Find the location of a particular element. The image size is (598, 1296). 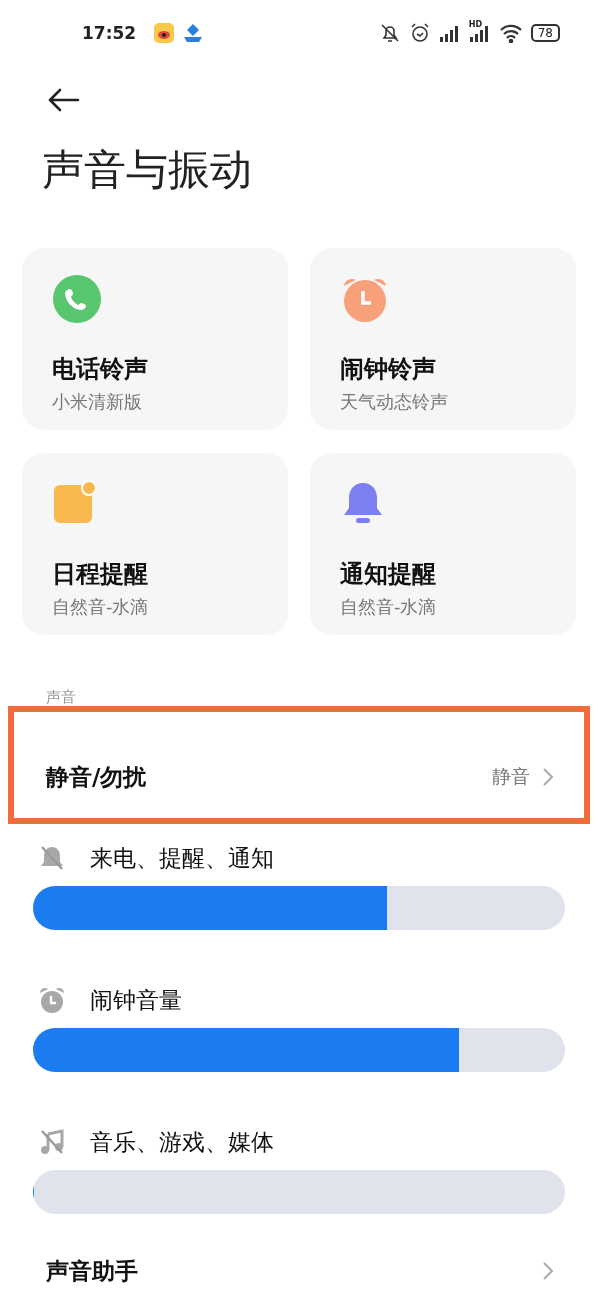

ringtone-card: 闹钟铃声 天气动态铃声 is located at coordinates (443, 339).